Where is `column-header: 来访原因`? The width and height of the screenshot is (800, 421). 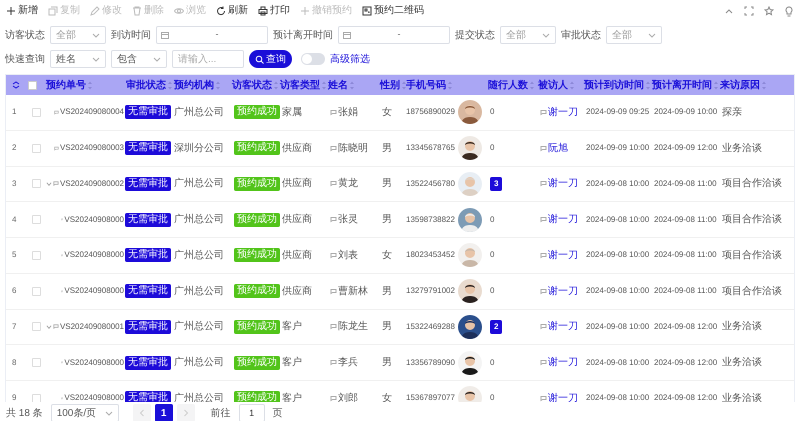
column-header: 来访原因 is located at coordinates (740, 85).